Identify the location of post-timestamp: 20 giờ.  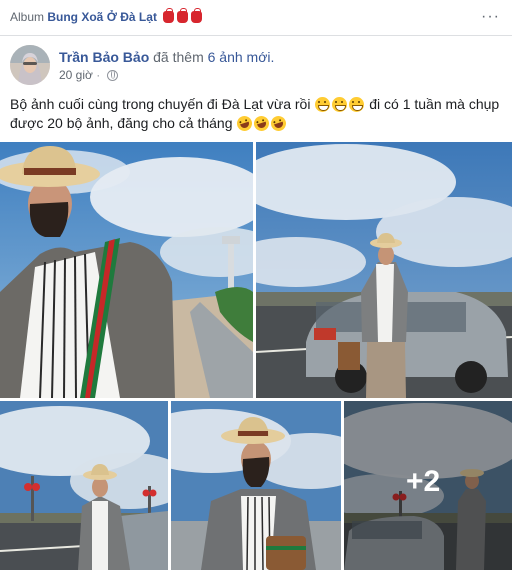
(76, 75).